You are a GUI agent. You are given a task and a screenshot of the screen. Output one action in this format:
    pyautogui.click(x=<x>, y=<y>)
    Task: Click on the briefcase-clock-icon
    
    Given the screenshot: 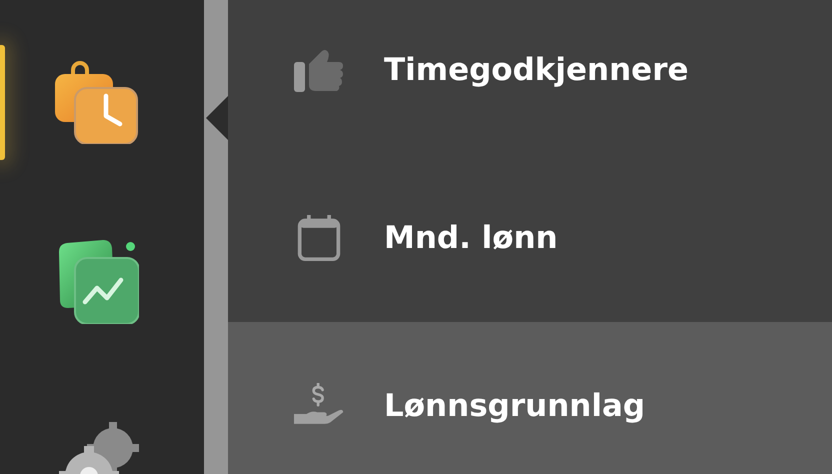 What is the action you would take?
    pyautogui.click(x=97, y=102)
    